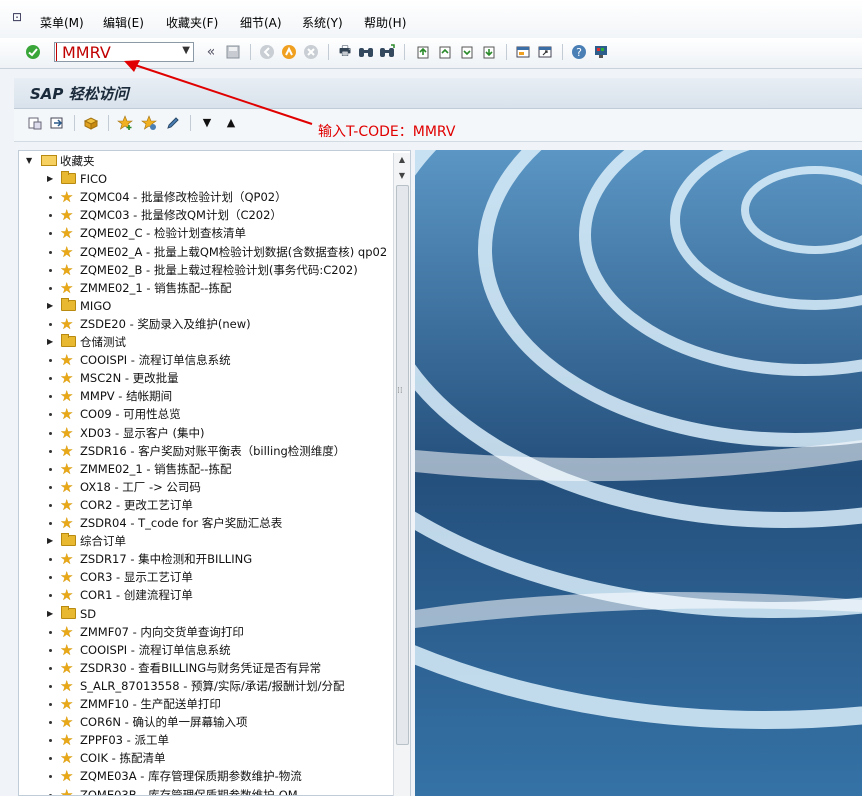 The height and width of the screenshot is (796, 862). Describe the element at coordinates (489, 52) in the screenshot. I see `last-page-icon` at that location.